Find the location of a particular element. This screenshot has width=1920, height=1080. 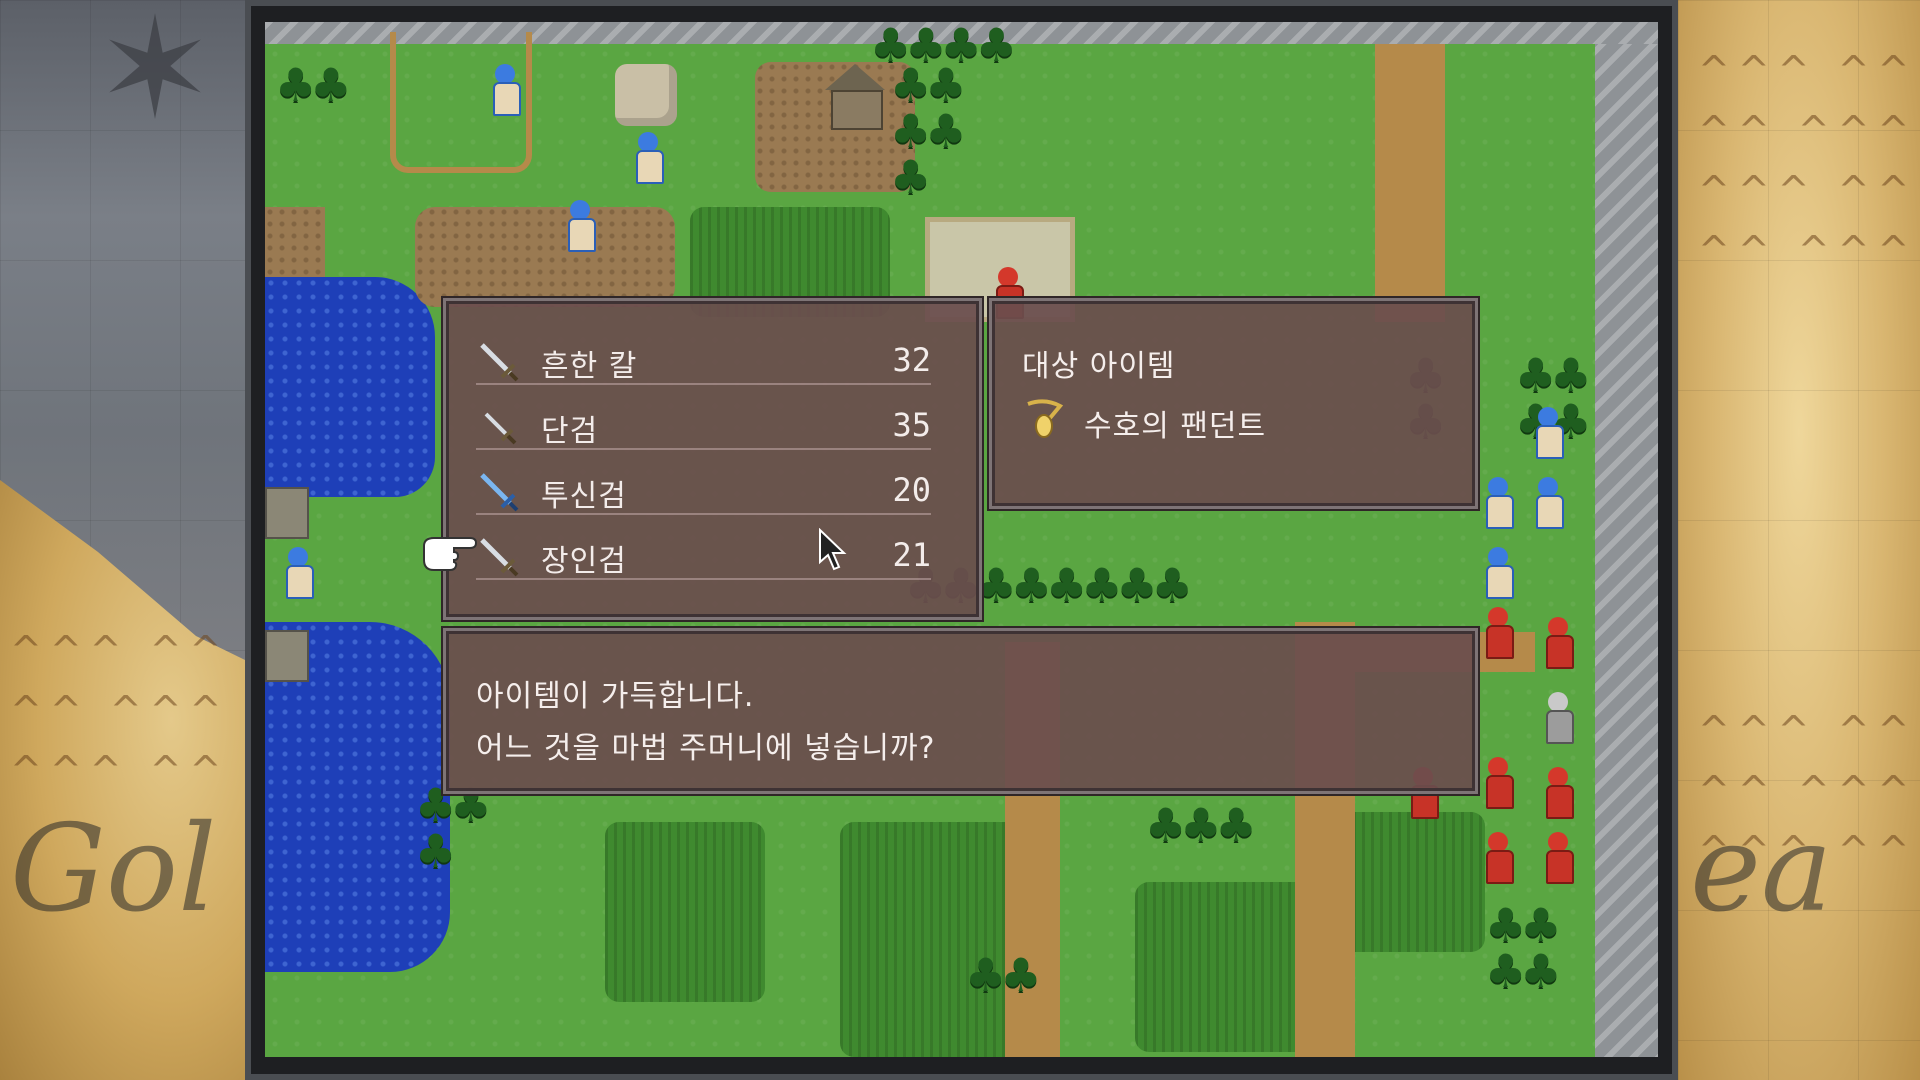

weapon-uses: 35 is located at coordinates (911, 425).